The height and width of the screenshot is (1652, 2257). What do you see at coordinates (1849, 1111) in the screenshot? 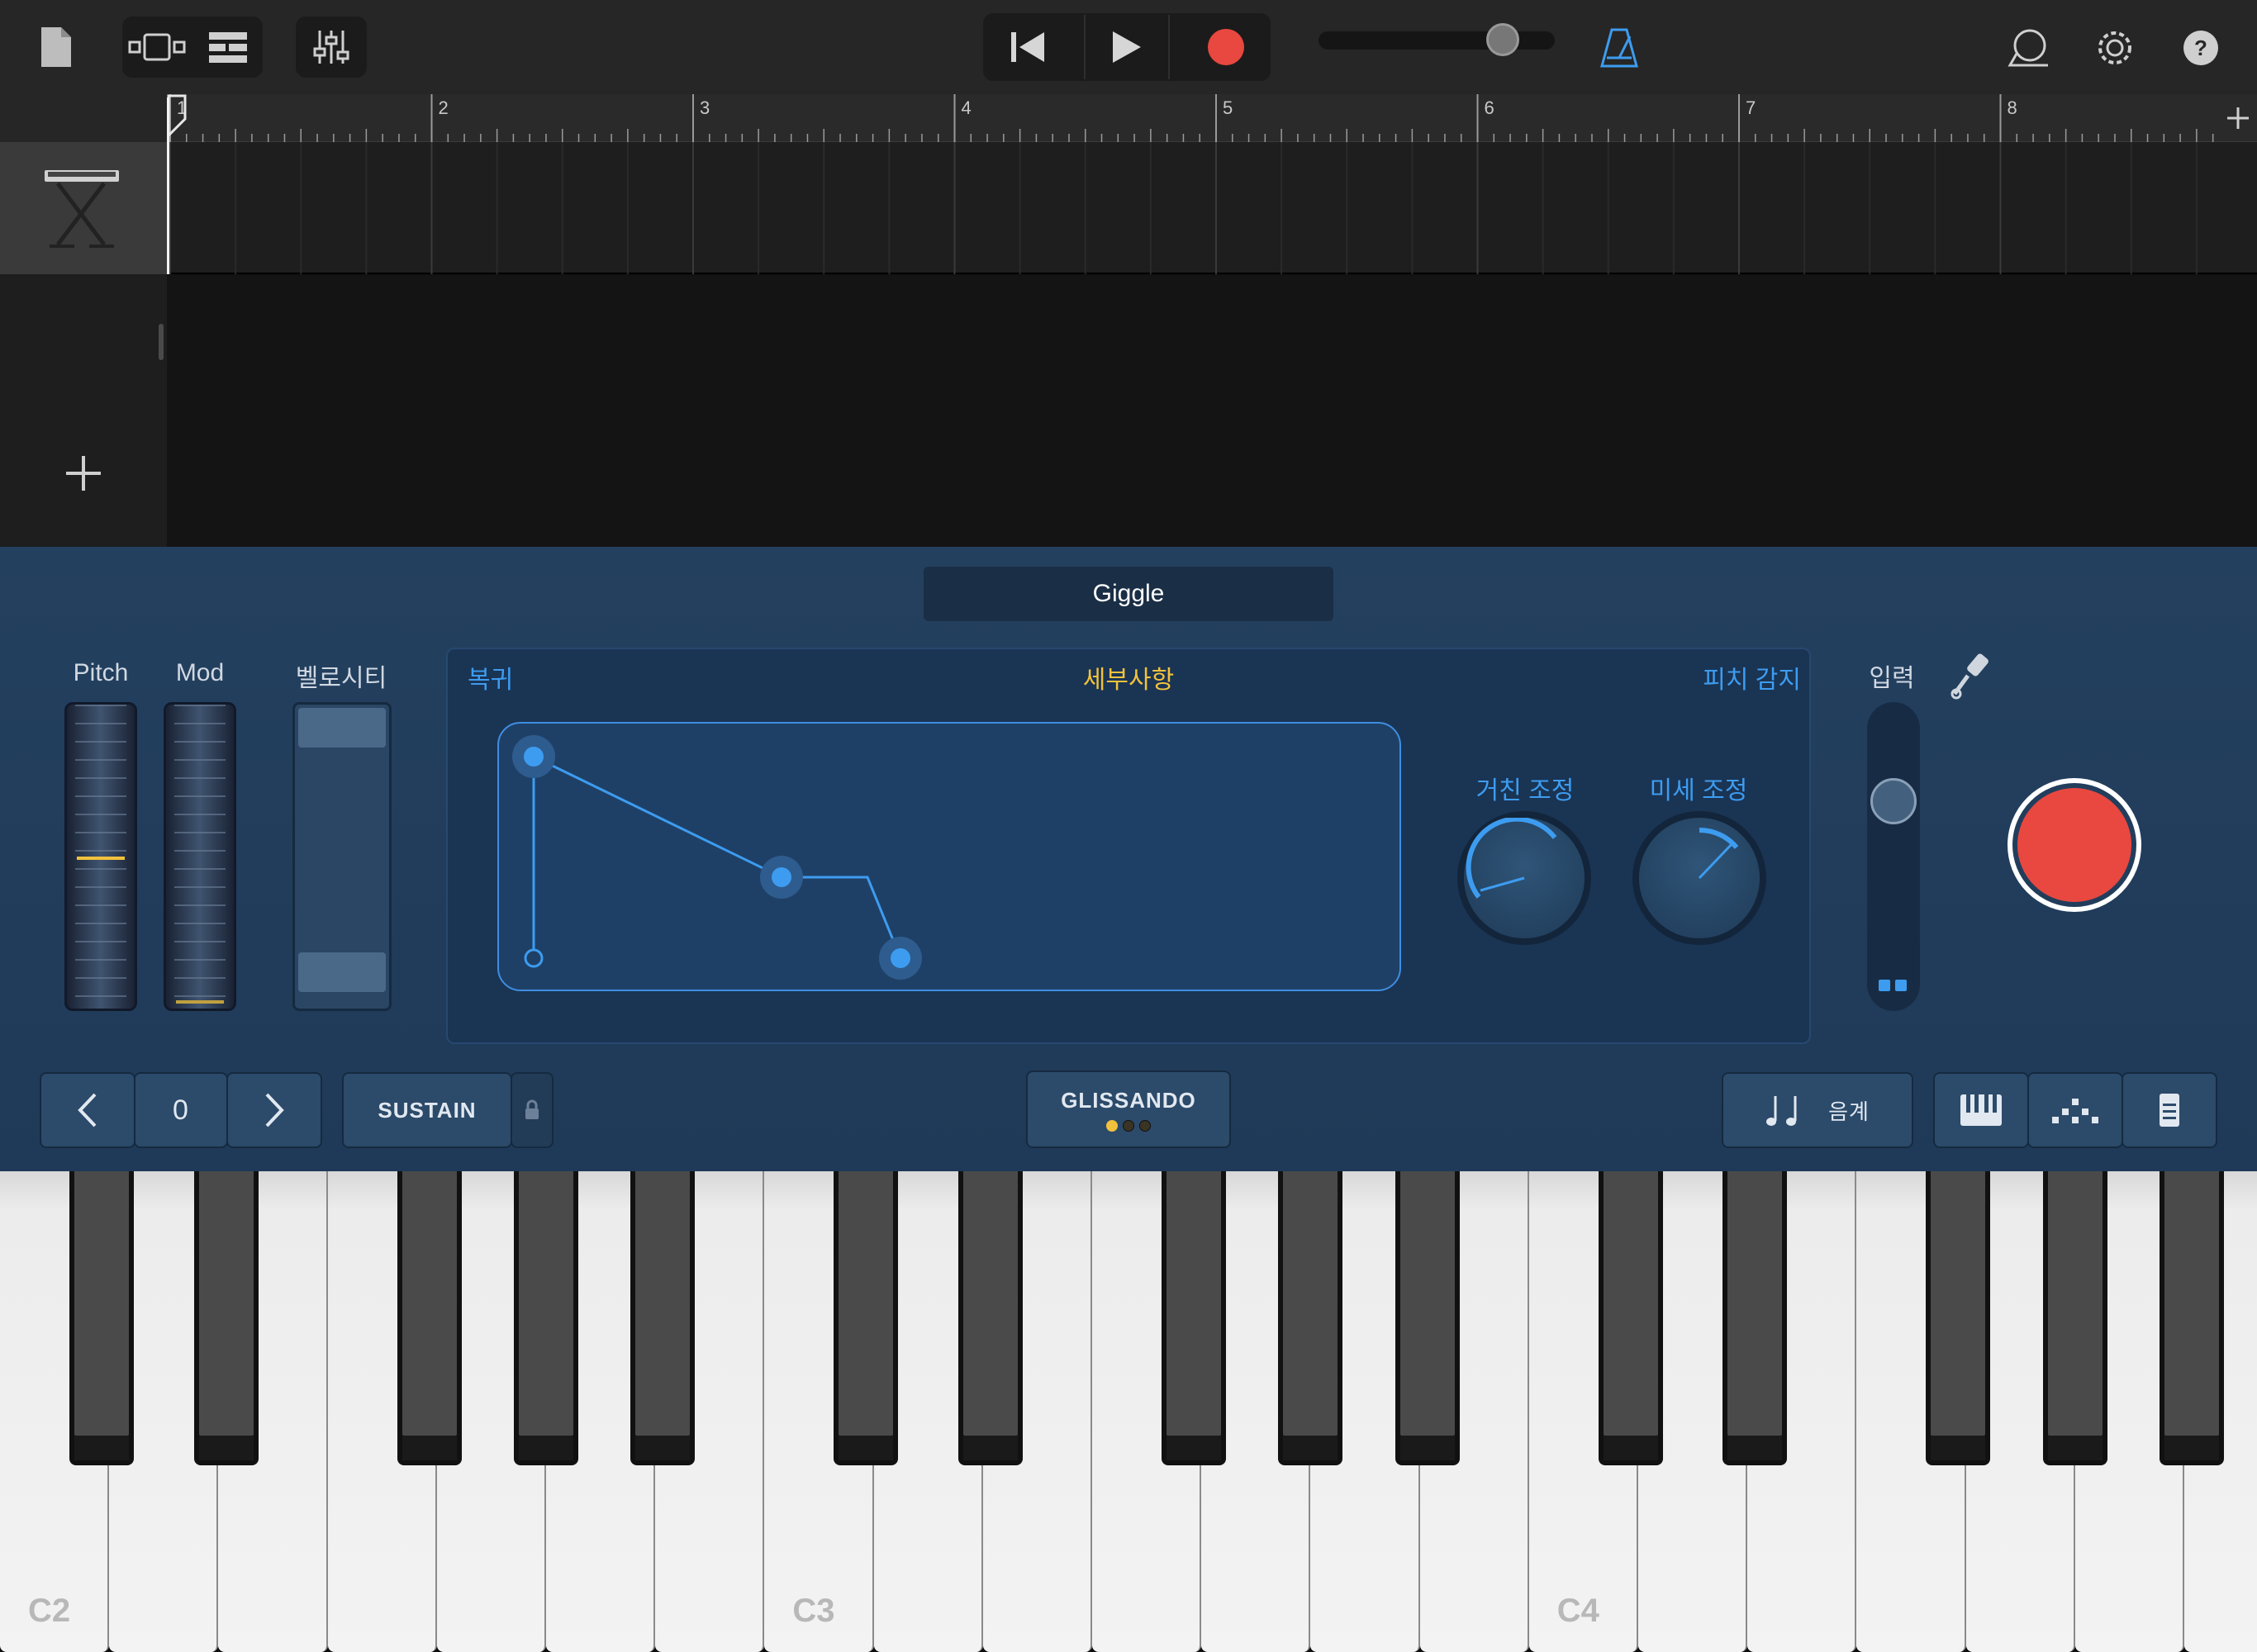
I see `scale-label: 음계` at bounding box center [1849, 1111].